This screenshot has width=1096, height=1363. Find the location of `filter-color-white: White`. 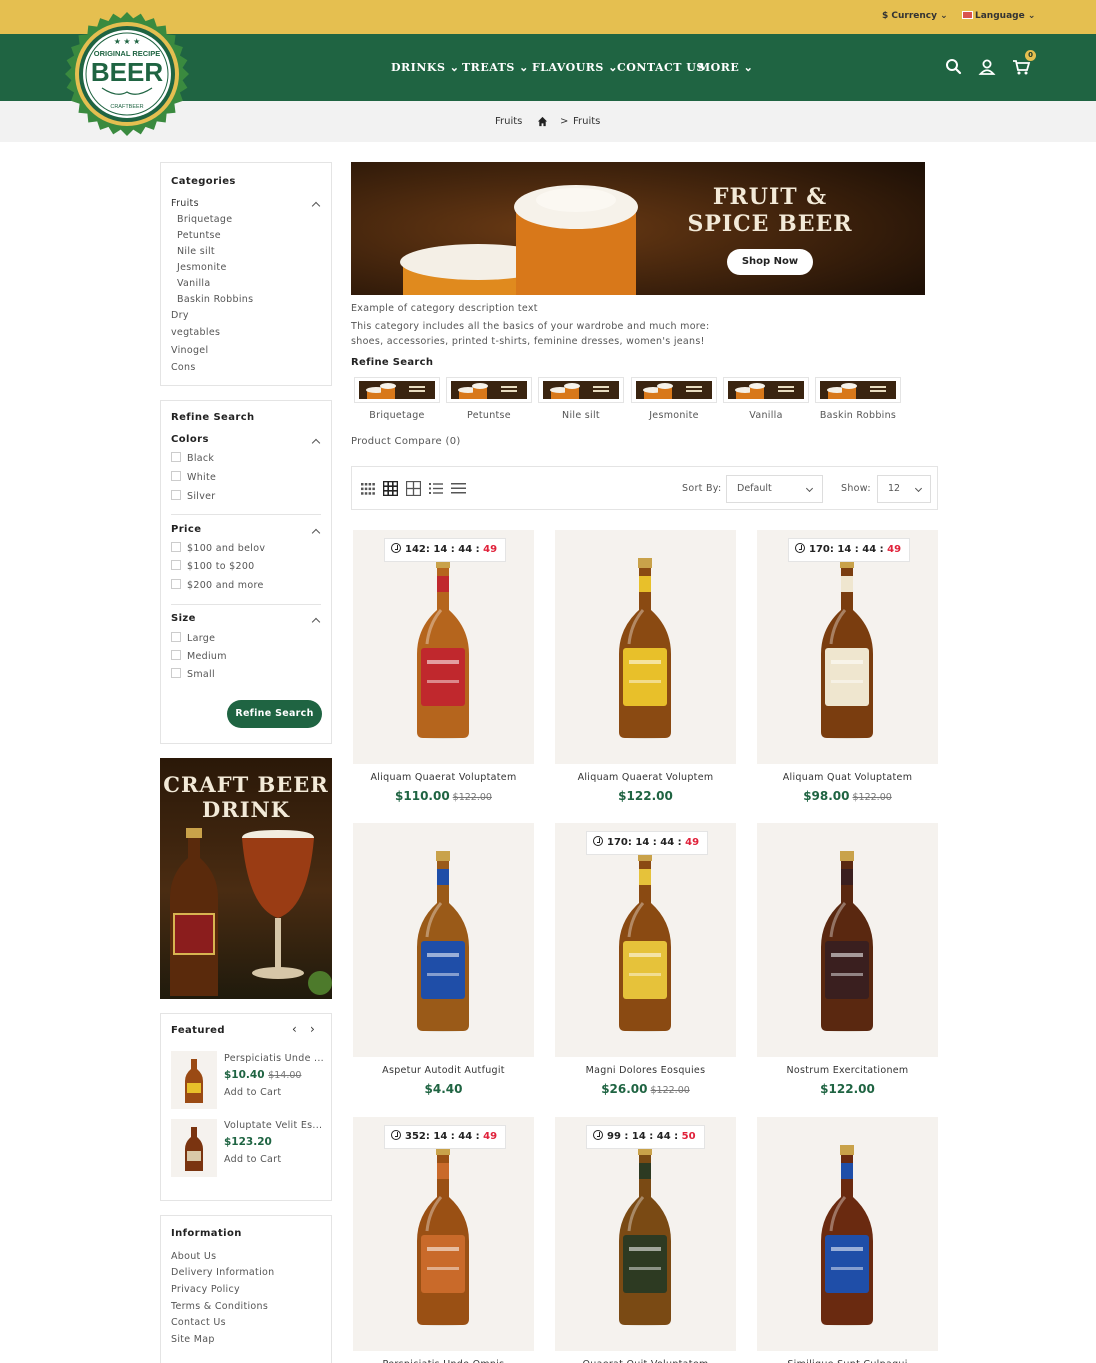

filter-color-white: White is located at coordinates (193, 477).